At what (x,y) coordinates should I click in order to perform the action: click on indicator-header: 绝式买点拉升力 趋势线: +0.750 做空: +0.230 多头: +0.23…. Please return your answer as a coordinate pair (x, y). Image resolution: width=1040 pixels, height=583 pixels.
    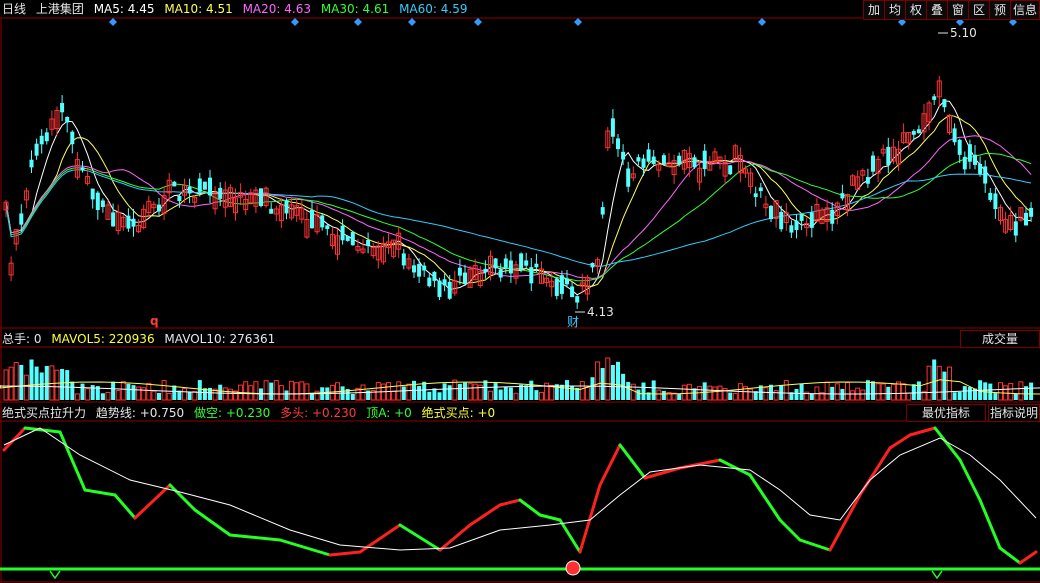
    Looking at the image, I should click on (251, 413).